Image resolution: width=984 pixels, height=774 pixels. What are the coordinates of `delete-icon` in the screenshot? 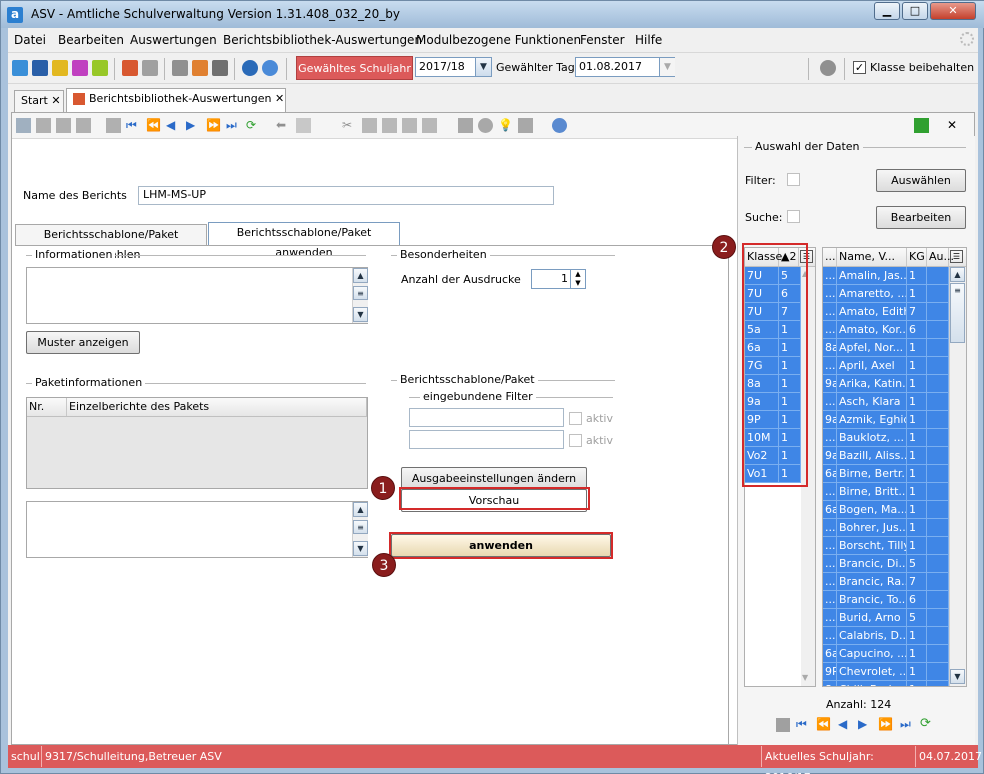 It's located at (63, 125).